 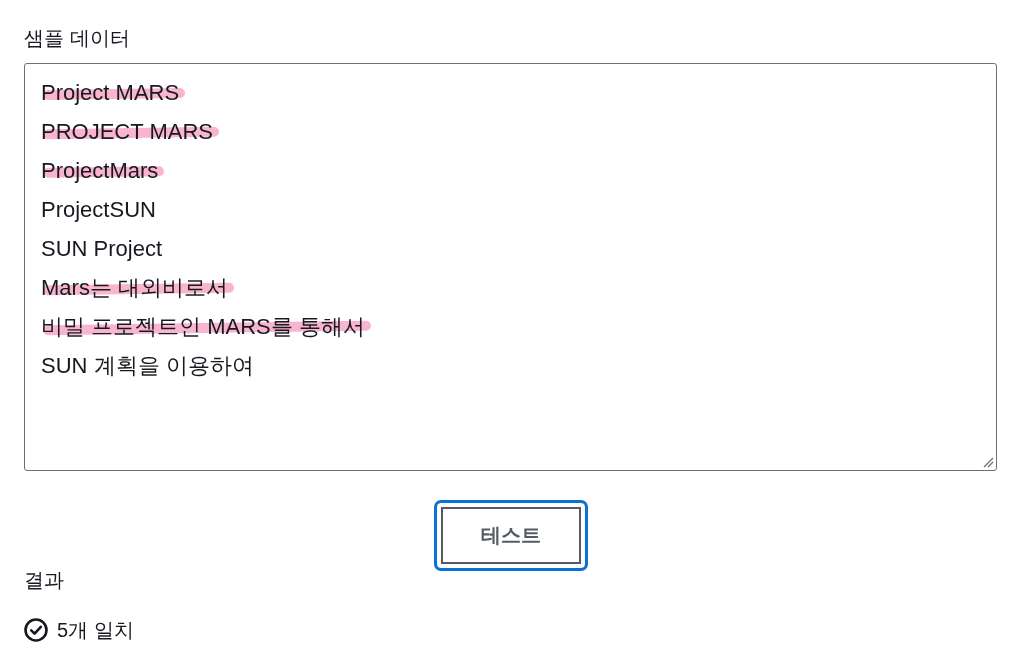 I want to click on result-summary: 5개 일치, so click(x=95, y=630).